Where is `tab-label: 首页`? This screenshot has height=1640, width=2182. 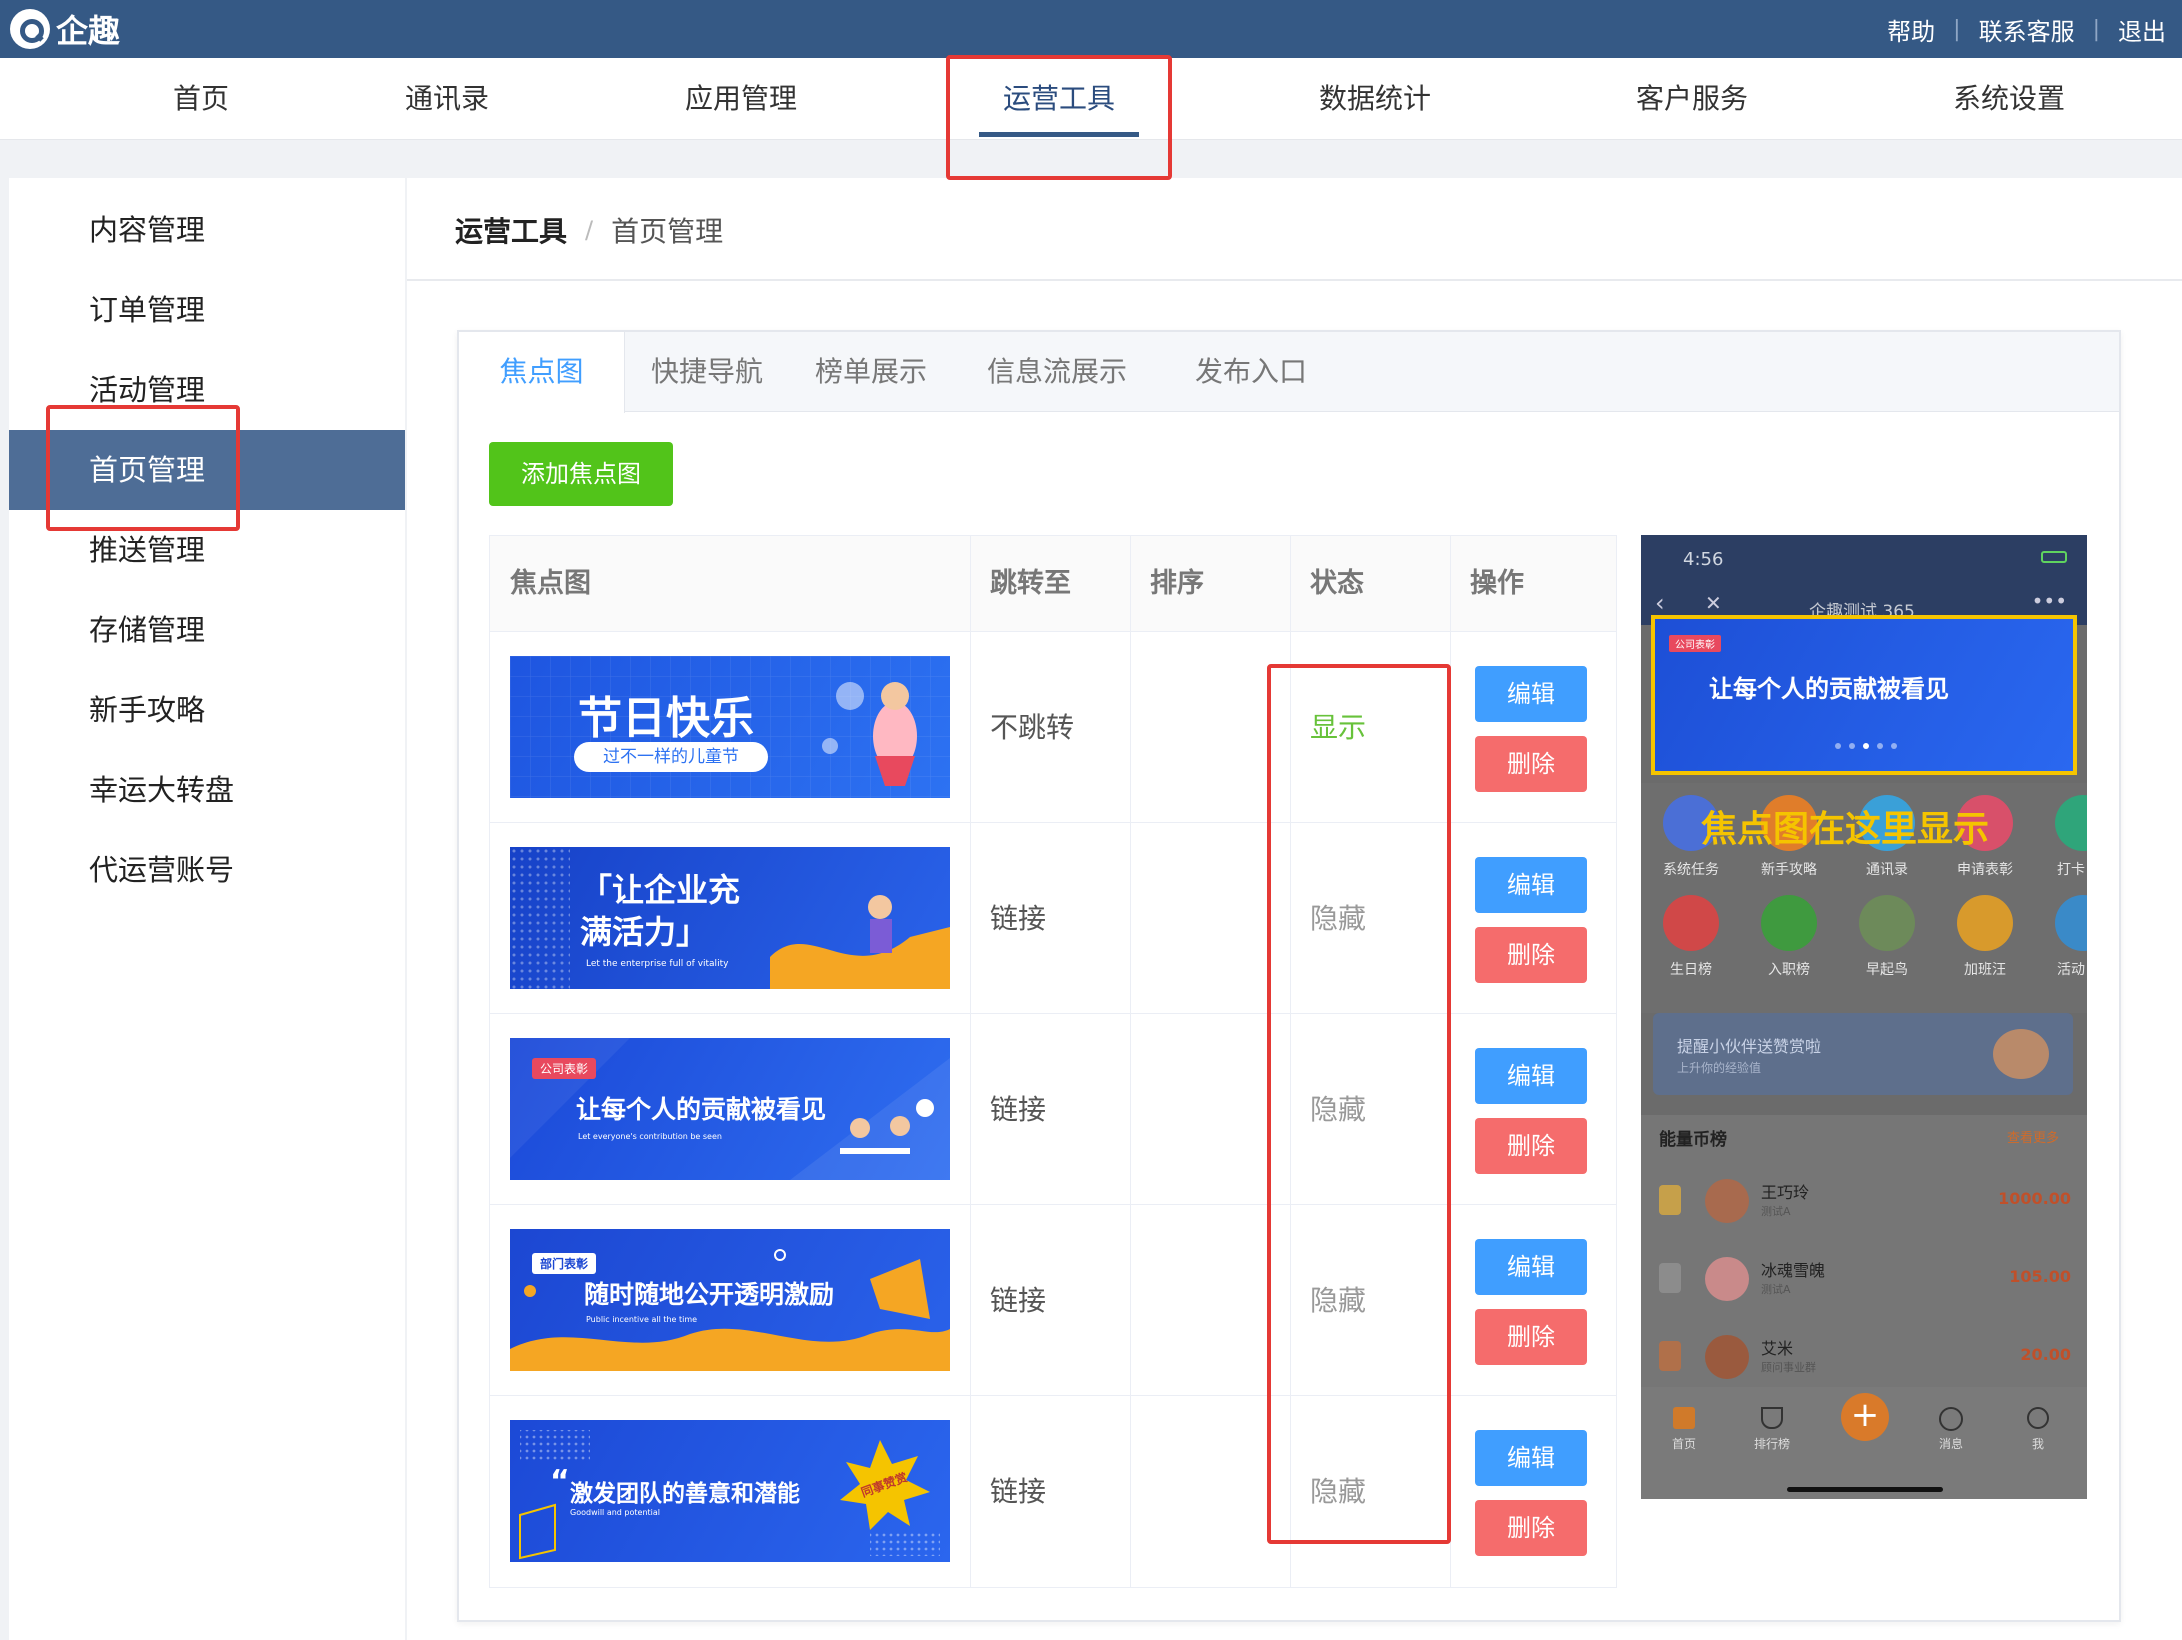 tab-label: 首页 is located at coordinates (1684, 1444).